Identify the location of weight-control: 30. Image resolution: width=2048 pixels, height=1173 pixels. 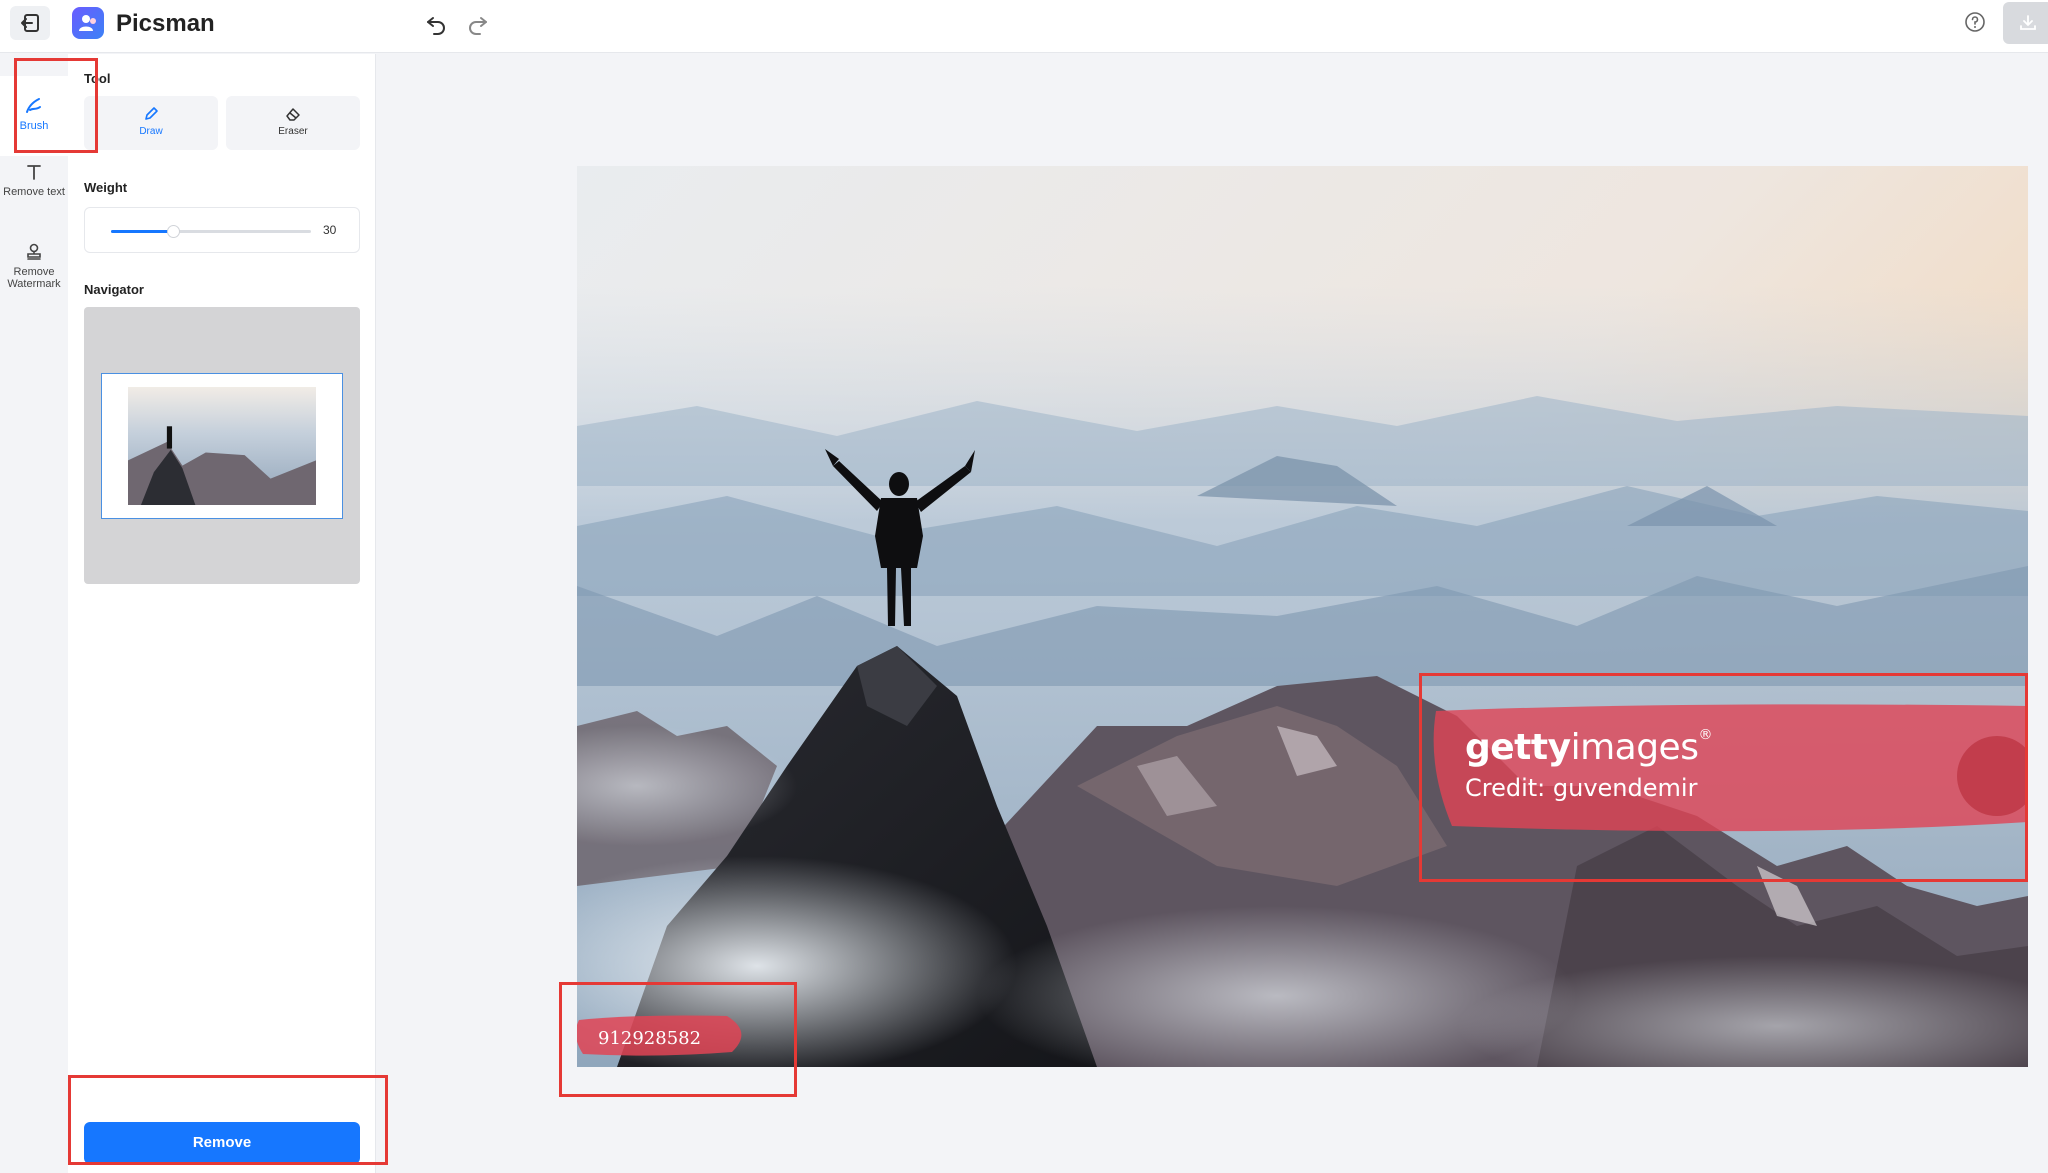
(222, 230).